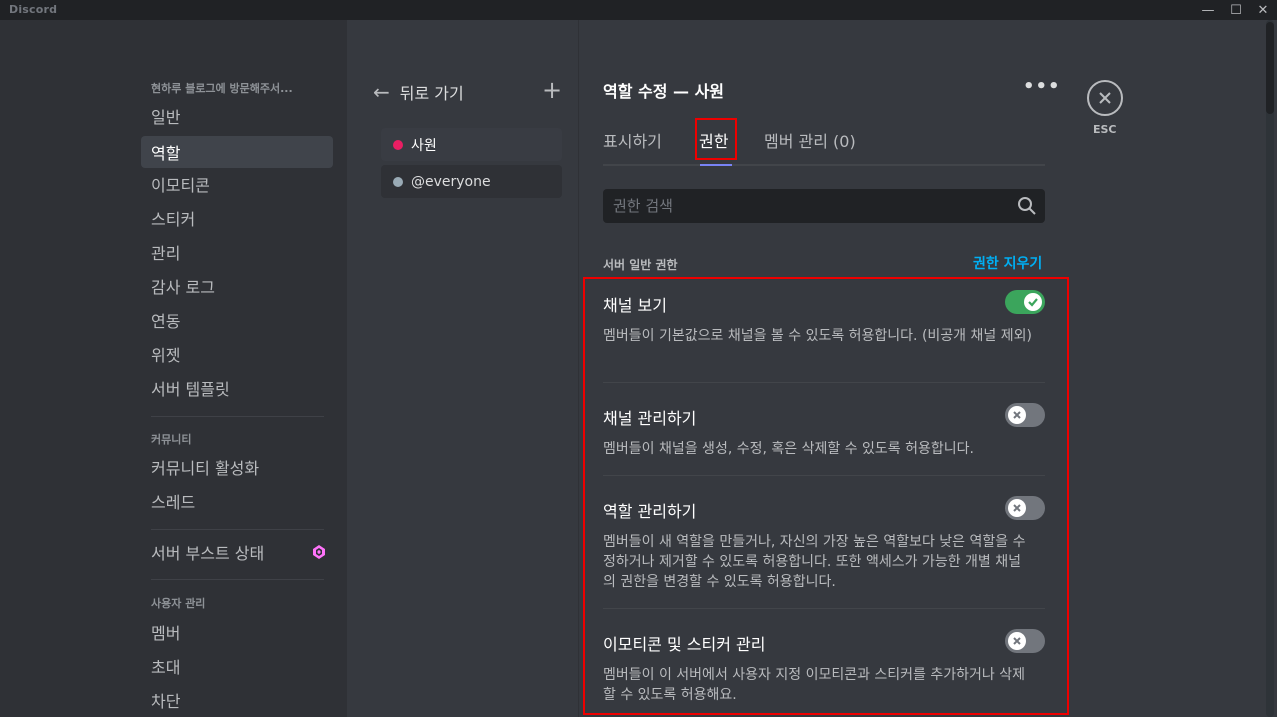 The width and height of the screenshot is (1277, 717). What do you see at coordinates (471, 144) in the screenshot?
I see `role-item: 사원` at bounding box center [471, 144].